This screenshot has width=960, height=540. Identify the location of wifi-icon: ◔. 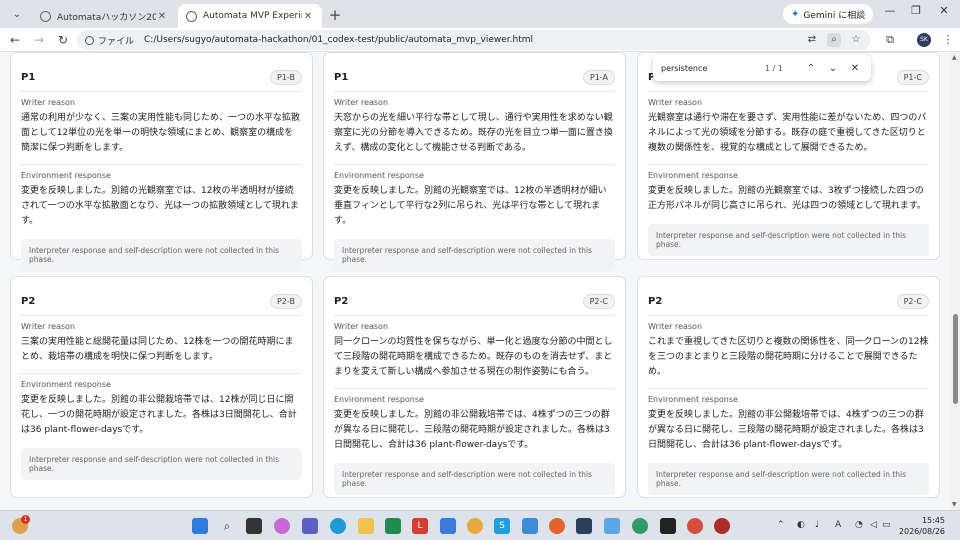
(859, 525).